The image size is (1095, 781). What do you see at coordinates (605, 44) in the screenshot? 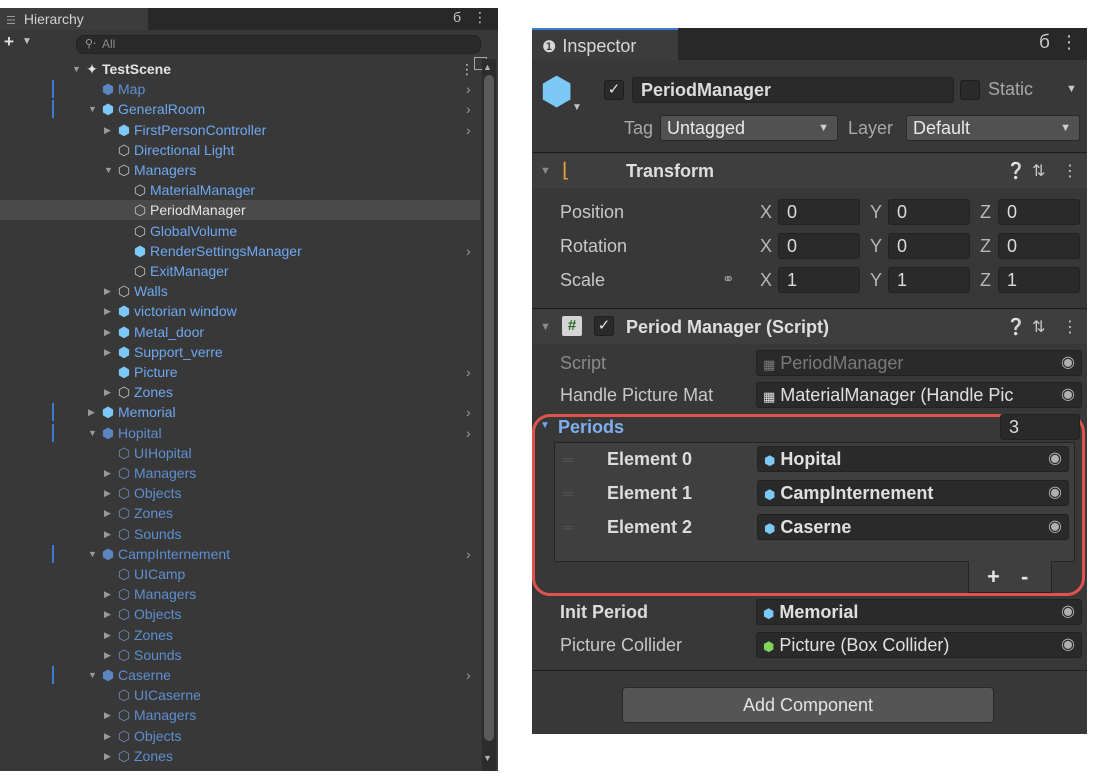
I see `inspector-tab: ❶ Inspector` at bounding box center [605, 44].